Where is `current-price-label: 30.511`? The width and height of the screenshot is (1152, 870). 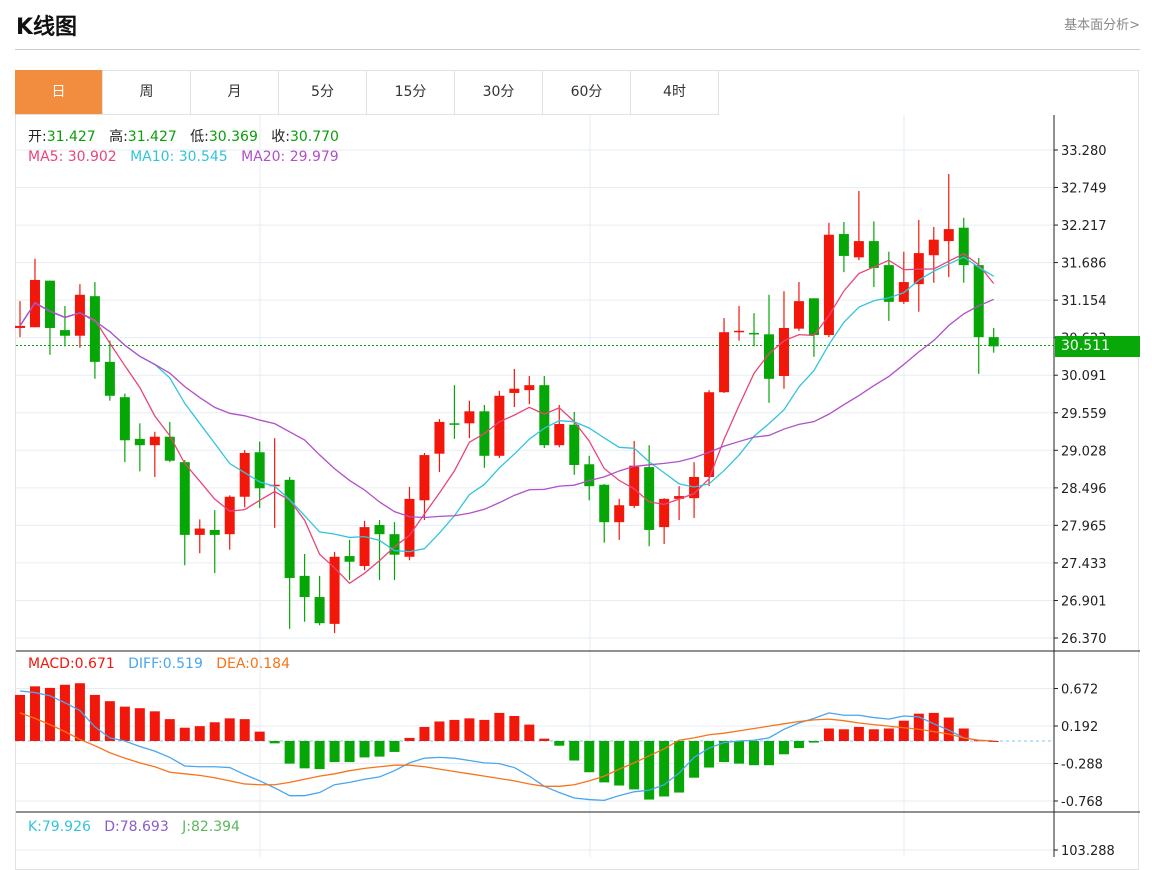
current-price-label: 30.511 is located at coordinates (1097, 346).